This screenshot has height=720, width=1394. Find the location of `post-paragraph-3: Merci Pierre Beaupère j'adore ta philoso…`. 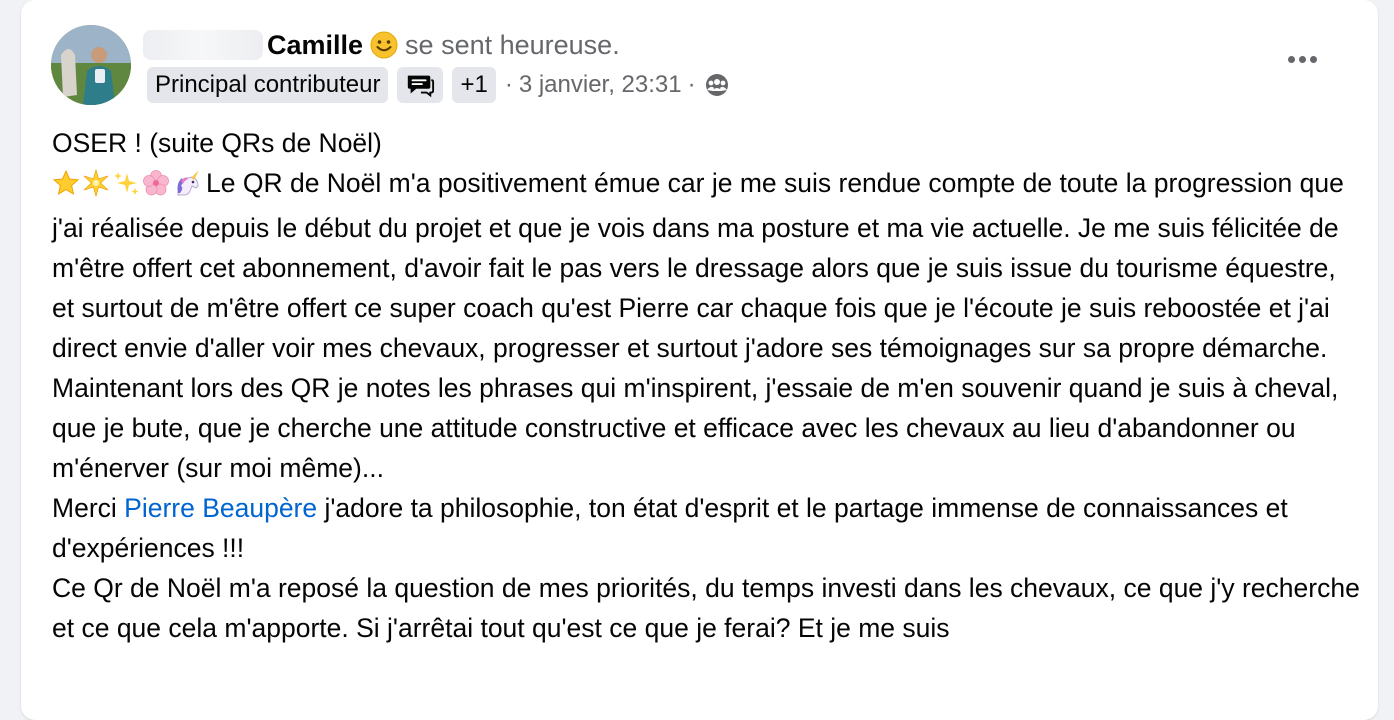

post-paragraph-3: Merci Pierre Beaupère j'adore ta philoso… is located at coordinates (707, 528).